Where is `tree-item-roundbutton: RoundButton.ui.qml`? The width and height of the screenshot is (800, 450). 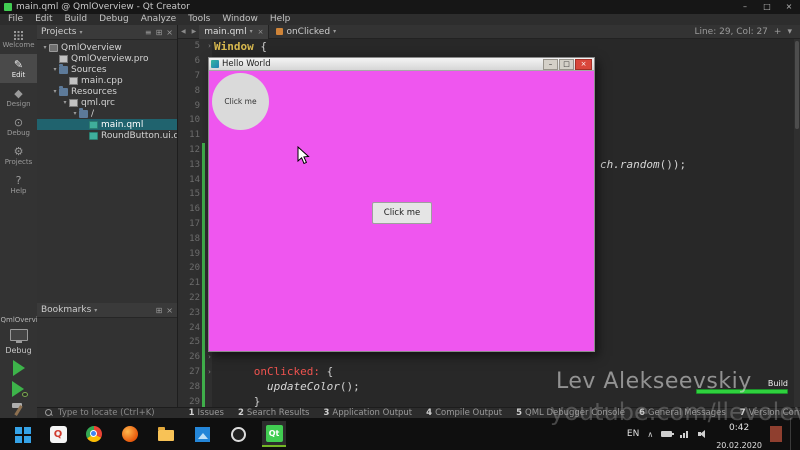 tree-item-roundbutton: RoundButton.ui.qml is located at coordinates (107, 135).